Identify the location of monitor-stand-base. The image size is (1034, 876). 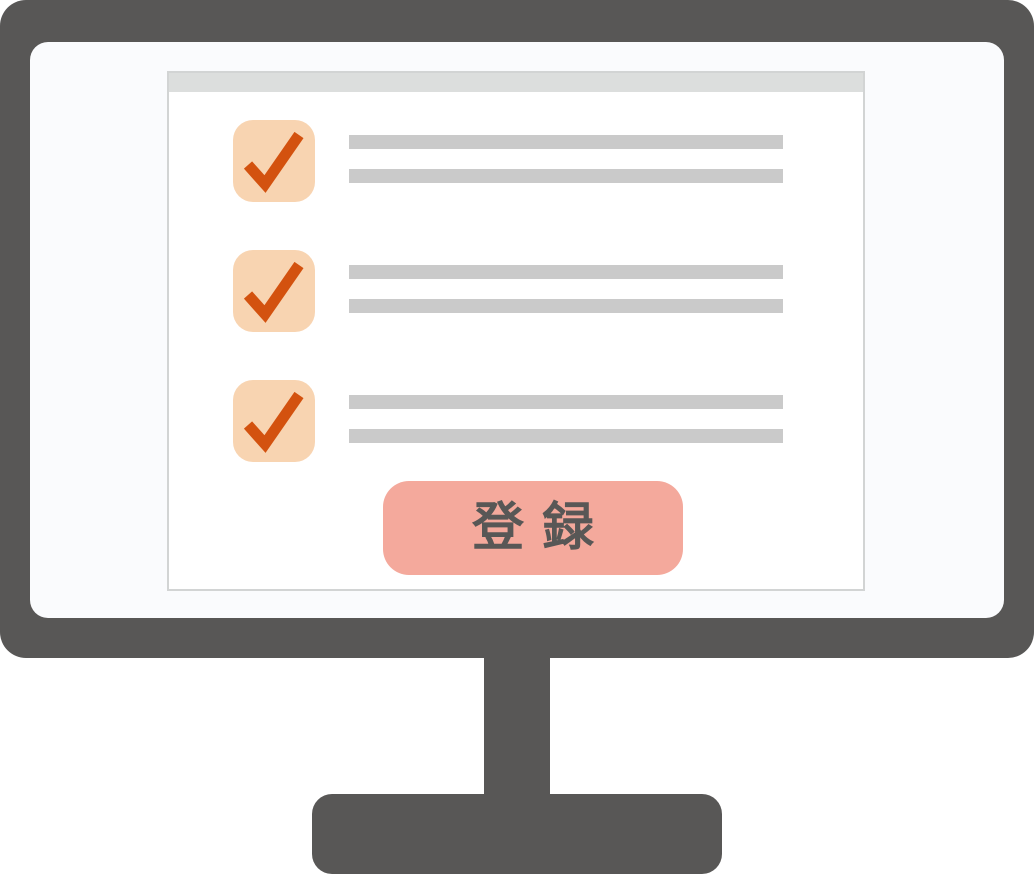
(517, 834).